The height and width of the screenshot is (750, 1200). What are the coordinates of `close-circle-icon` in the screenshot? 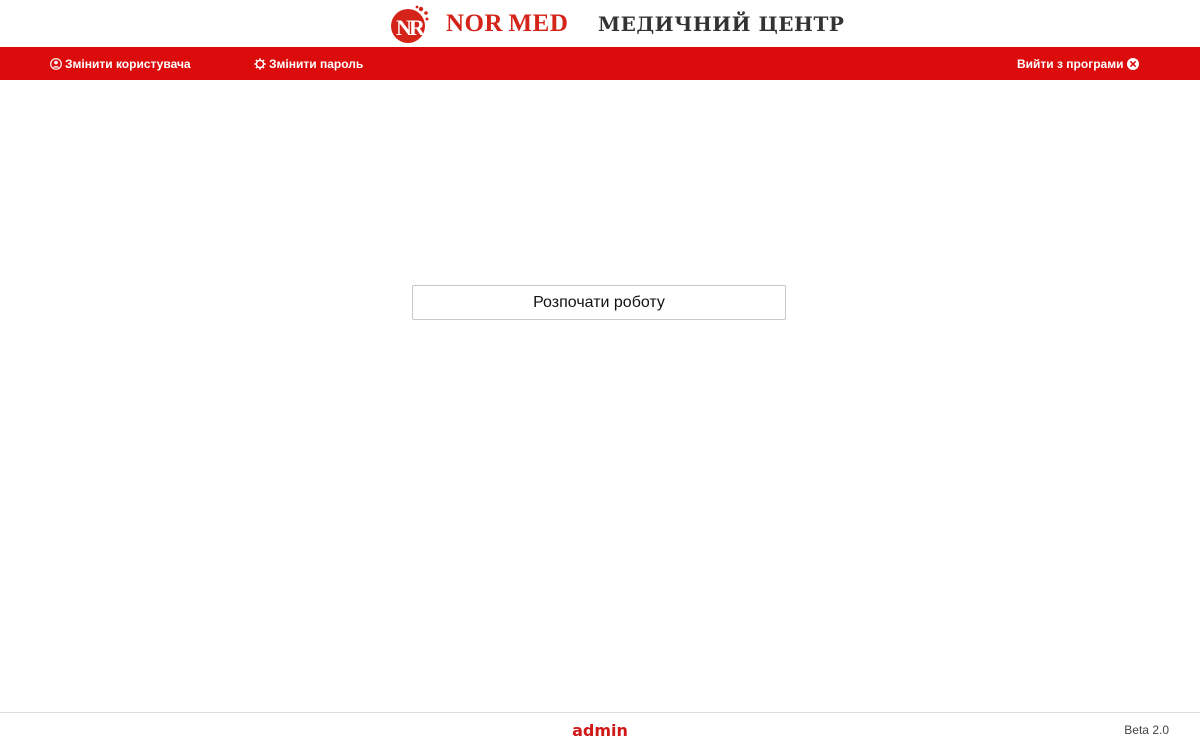 It's located at (1133, 63).